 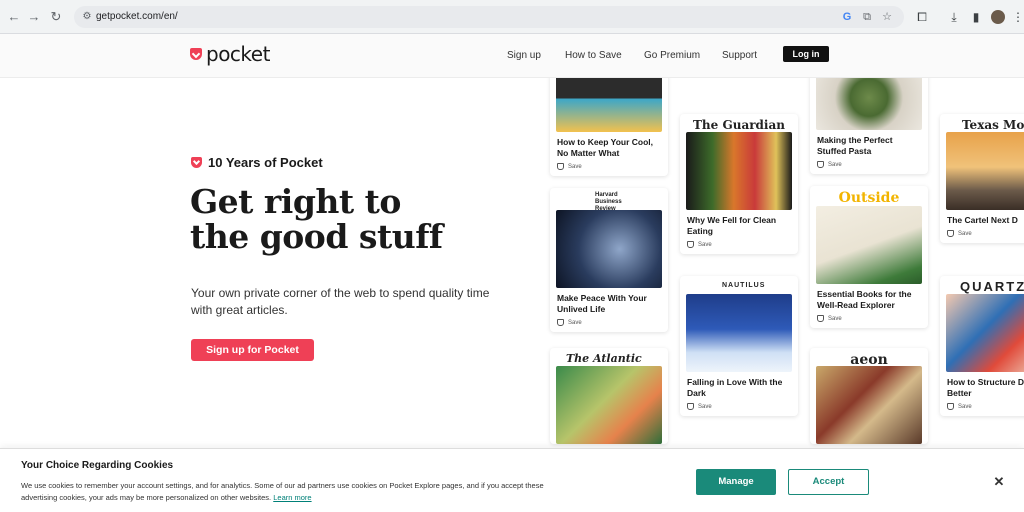 I want to click on browser-toolbar: ← → ↻ ⚙ getpocket.com/en/ G ⧉ ☆ ⧠ ⤓ ▮ ⋮, so click(x=512, y=17).